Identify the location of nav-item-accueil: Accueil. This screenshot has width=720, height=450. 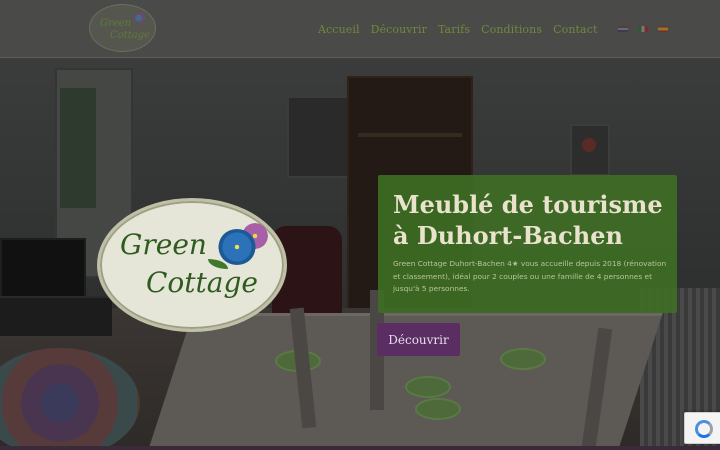
(339, 29).